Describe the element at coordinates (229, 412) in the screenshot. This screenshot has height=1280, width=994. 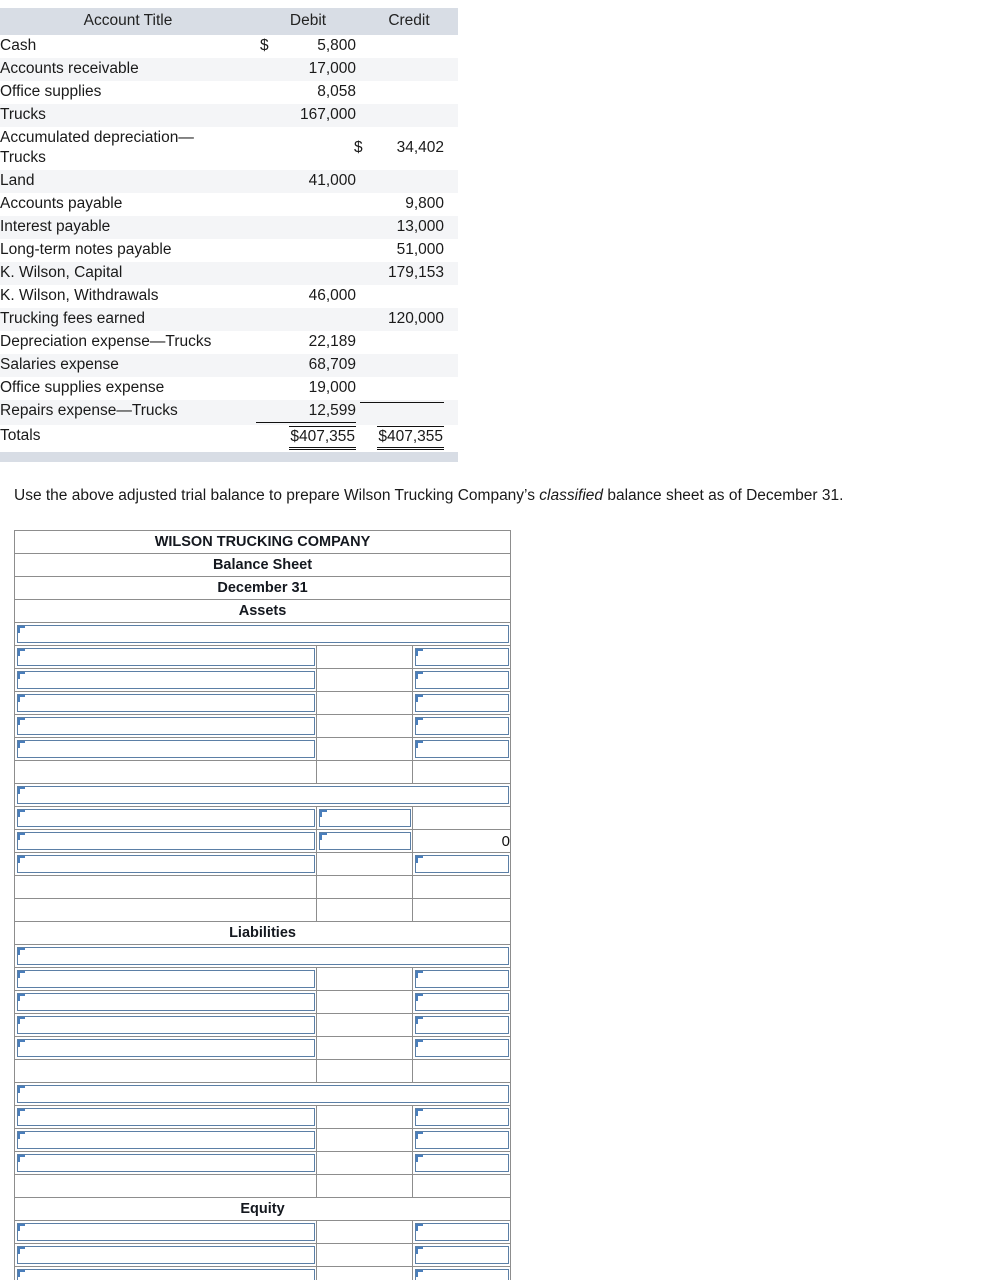
I see `table-row: Repairs expense—Trucks 12,599` at that location.